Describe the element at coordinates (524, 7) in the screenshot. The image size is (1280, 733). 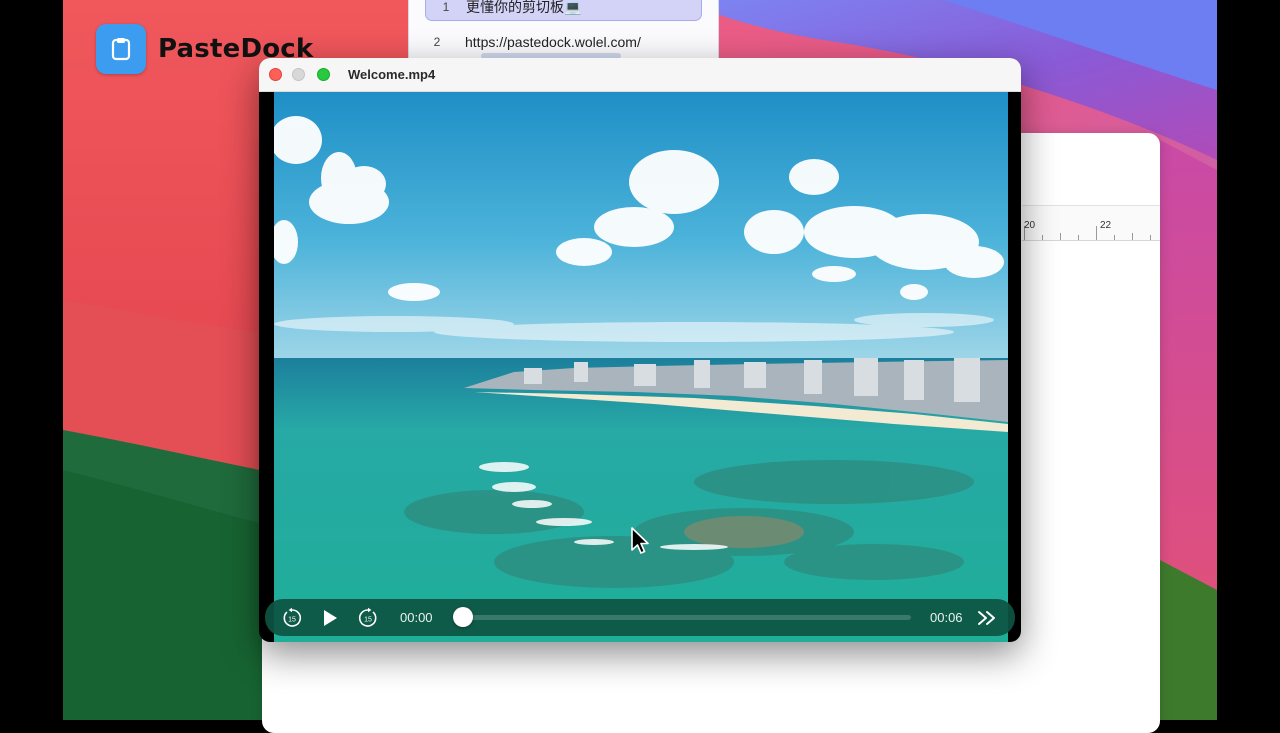
I see `clipboard-item-text: 更懂你的剪切板💻` at that location.